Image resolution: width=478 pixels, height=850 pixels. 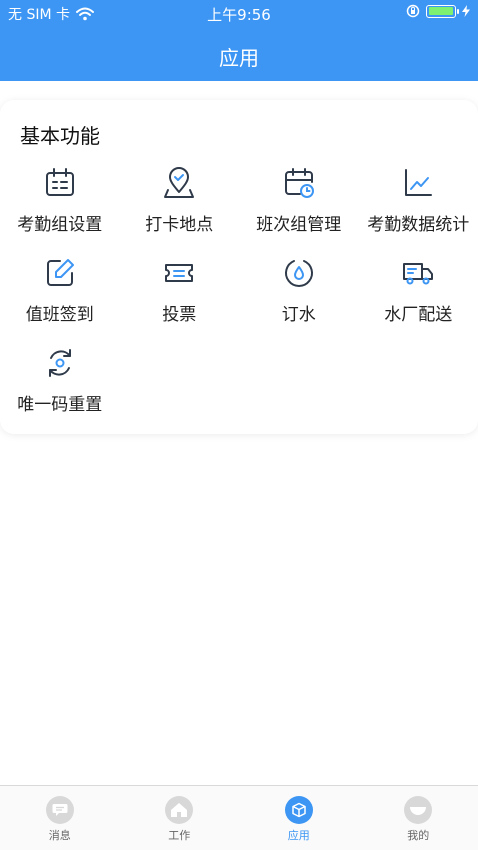 I want to click on home-icon, so click(x=179, y=810).